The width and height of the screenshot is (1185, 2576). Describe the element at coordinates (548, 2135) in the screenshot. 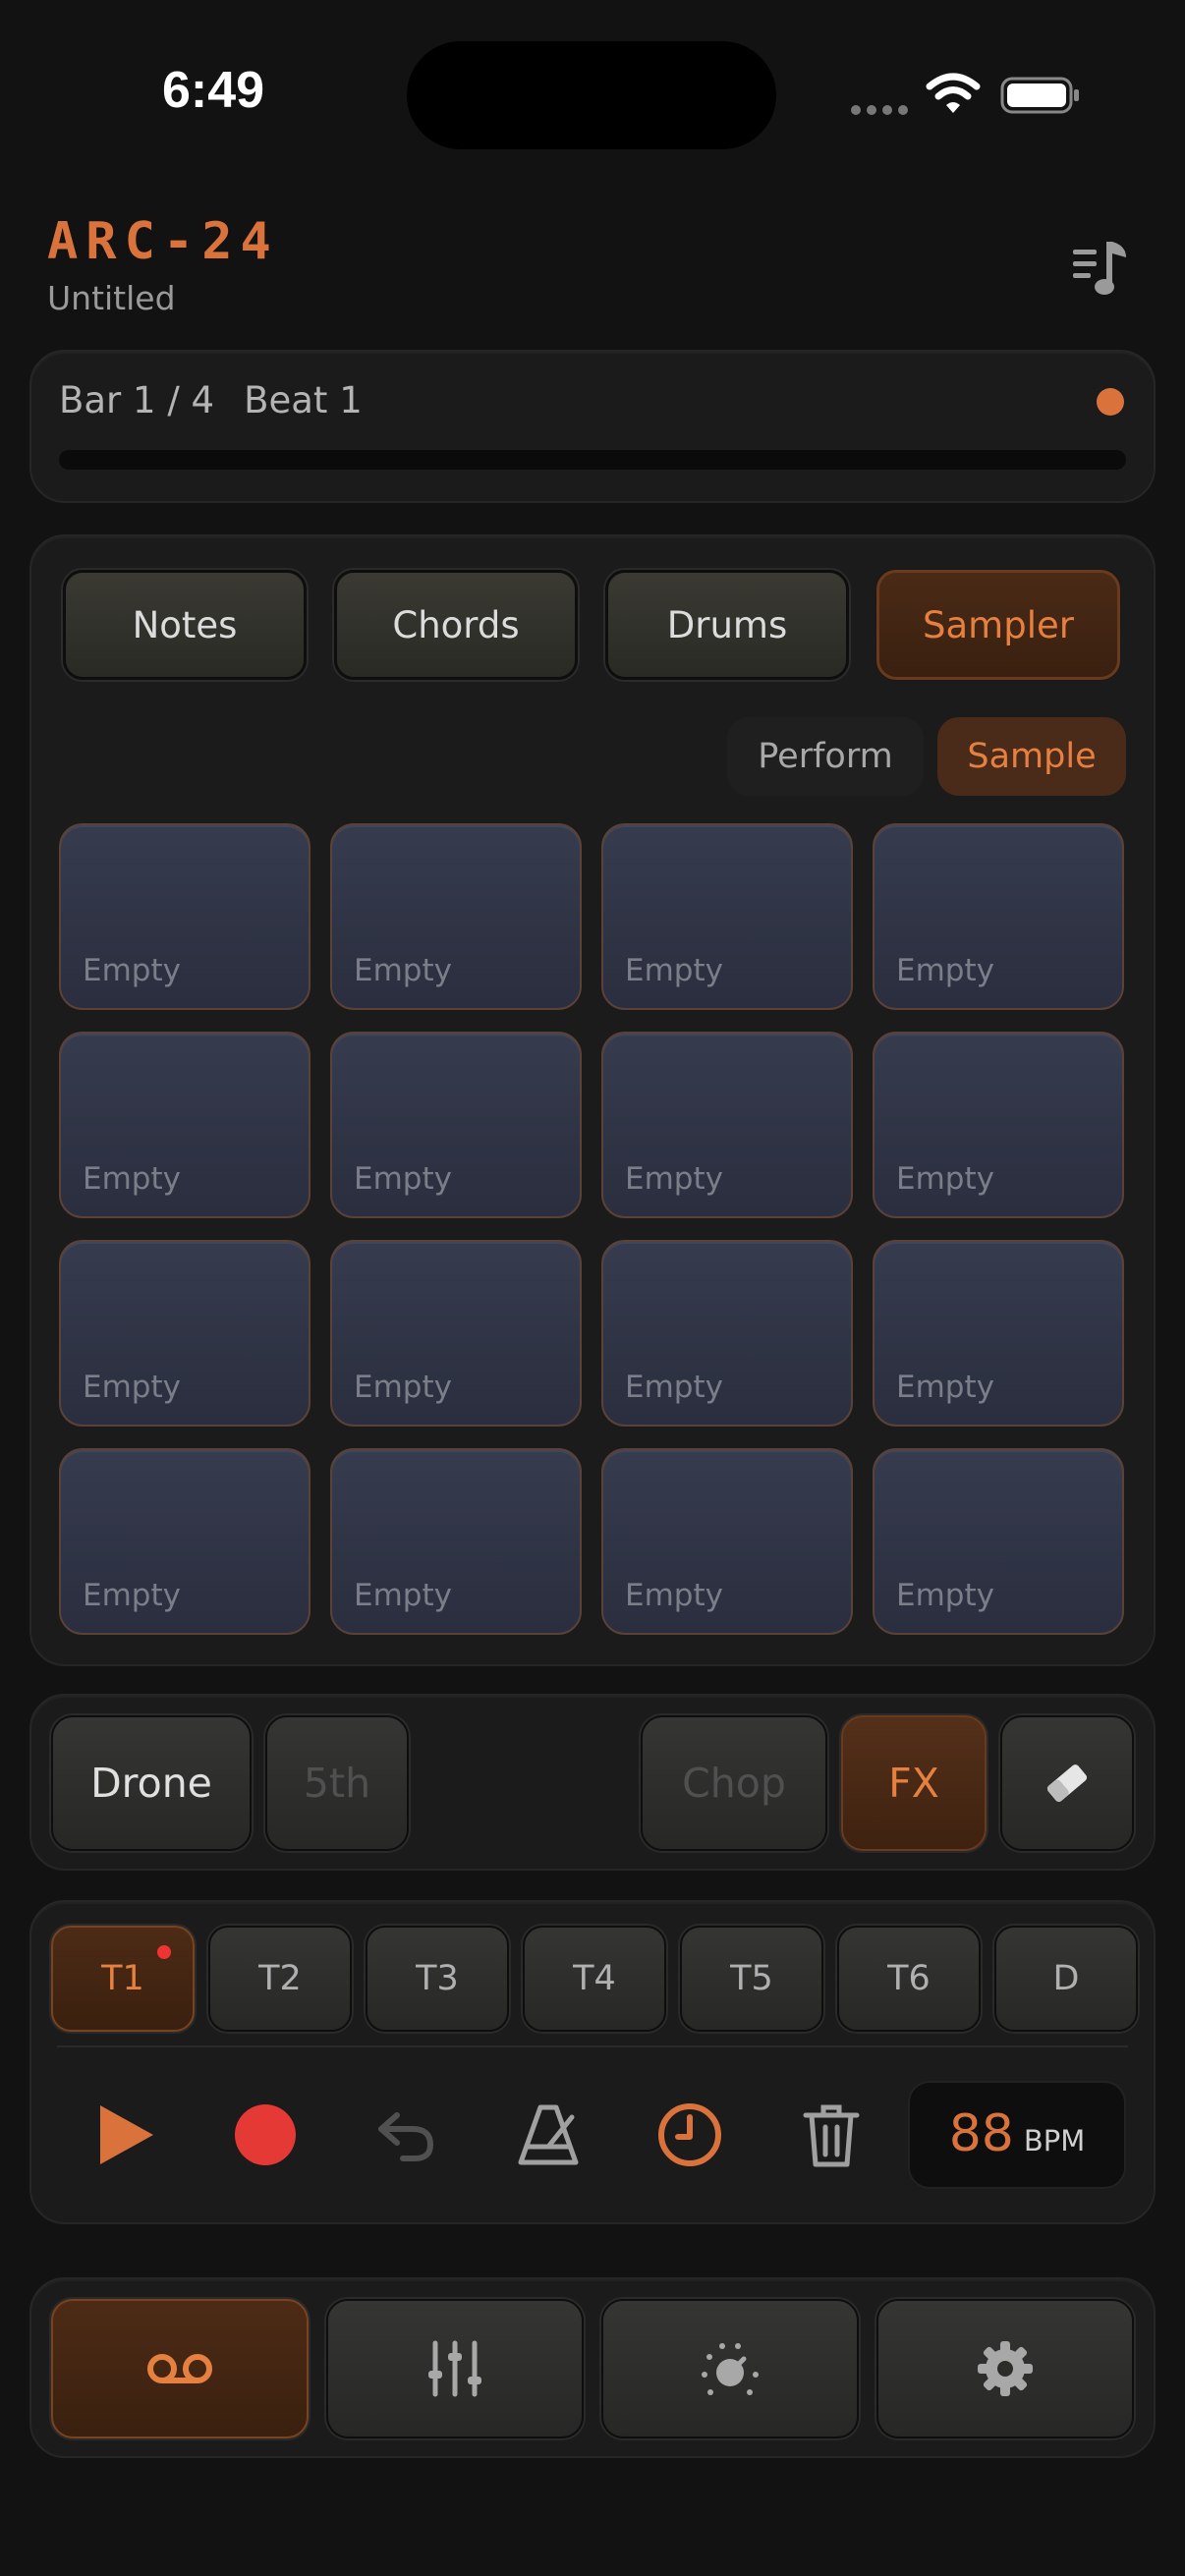

I see `metronome-icon` at that location.